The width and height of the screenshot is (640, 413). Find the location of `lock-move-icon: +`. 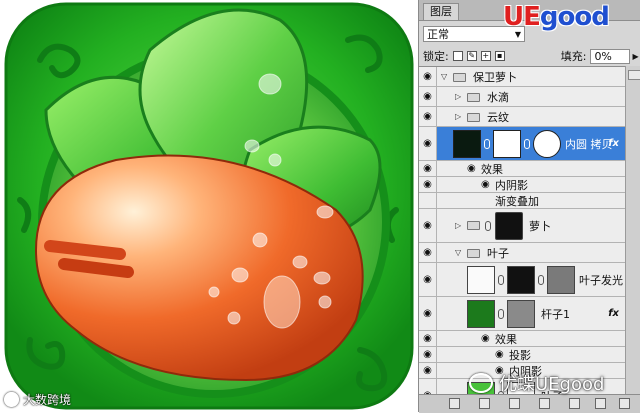

lock-move-icon: + is located at coordinates (485, 56).